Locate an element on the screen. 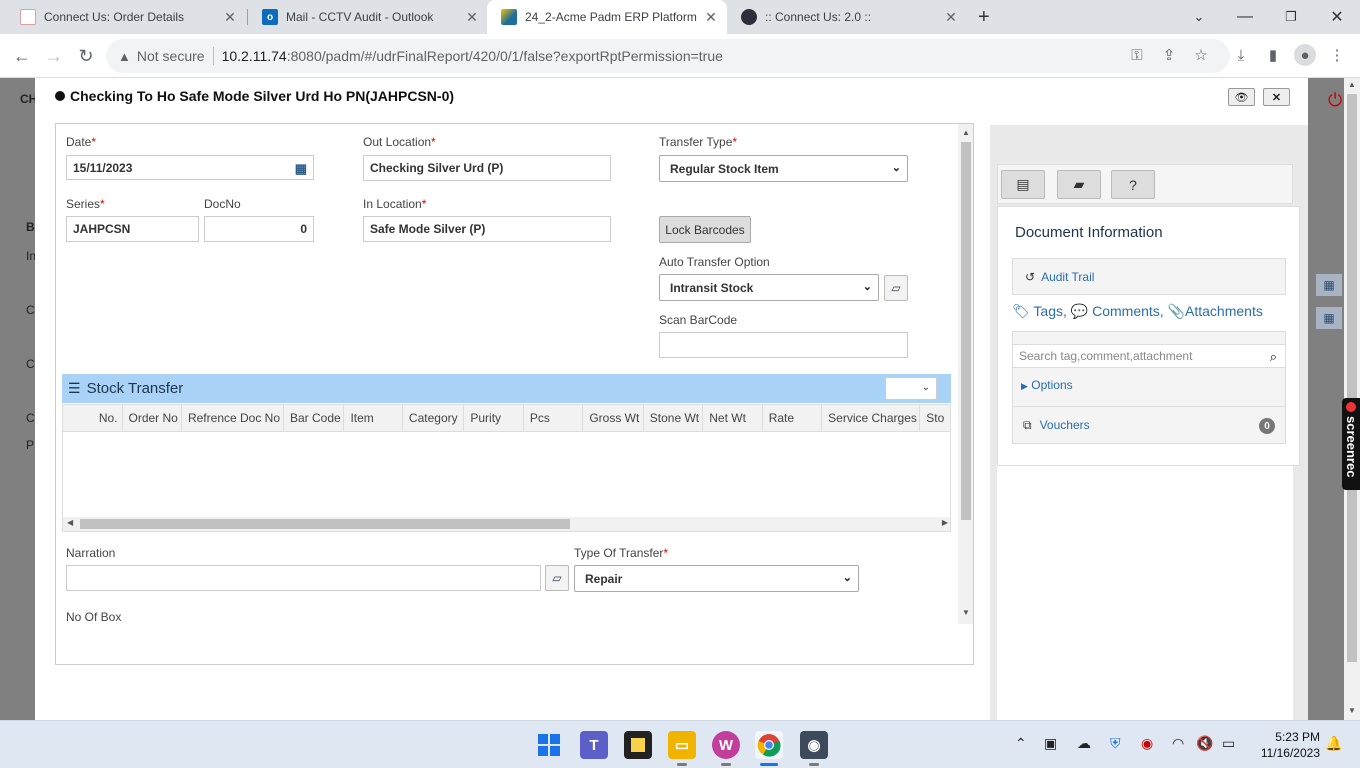 This screenshot has width=1360, height=768. col-rate: Rate is located at coordinates (793, 418).